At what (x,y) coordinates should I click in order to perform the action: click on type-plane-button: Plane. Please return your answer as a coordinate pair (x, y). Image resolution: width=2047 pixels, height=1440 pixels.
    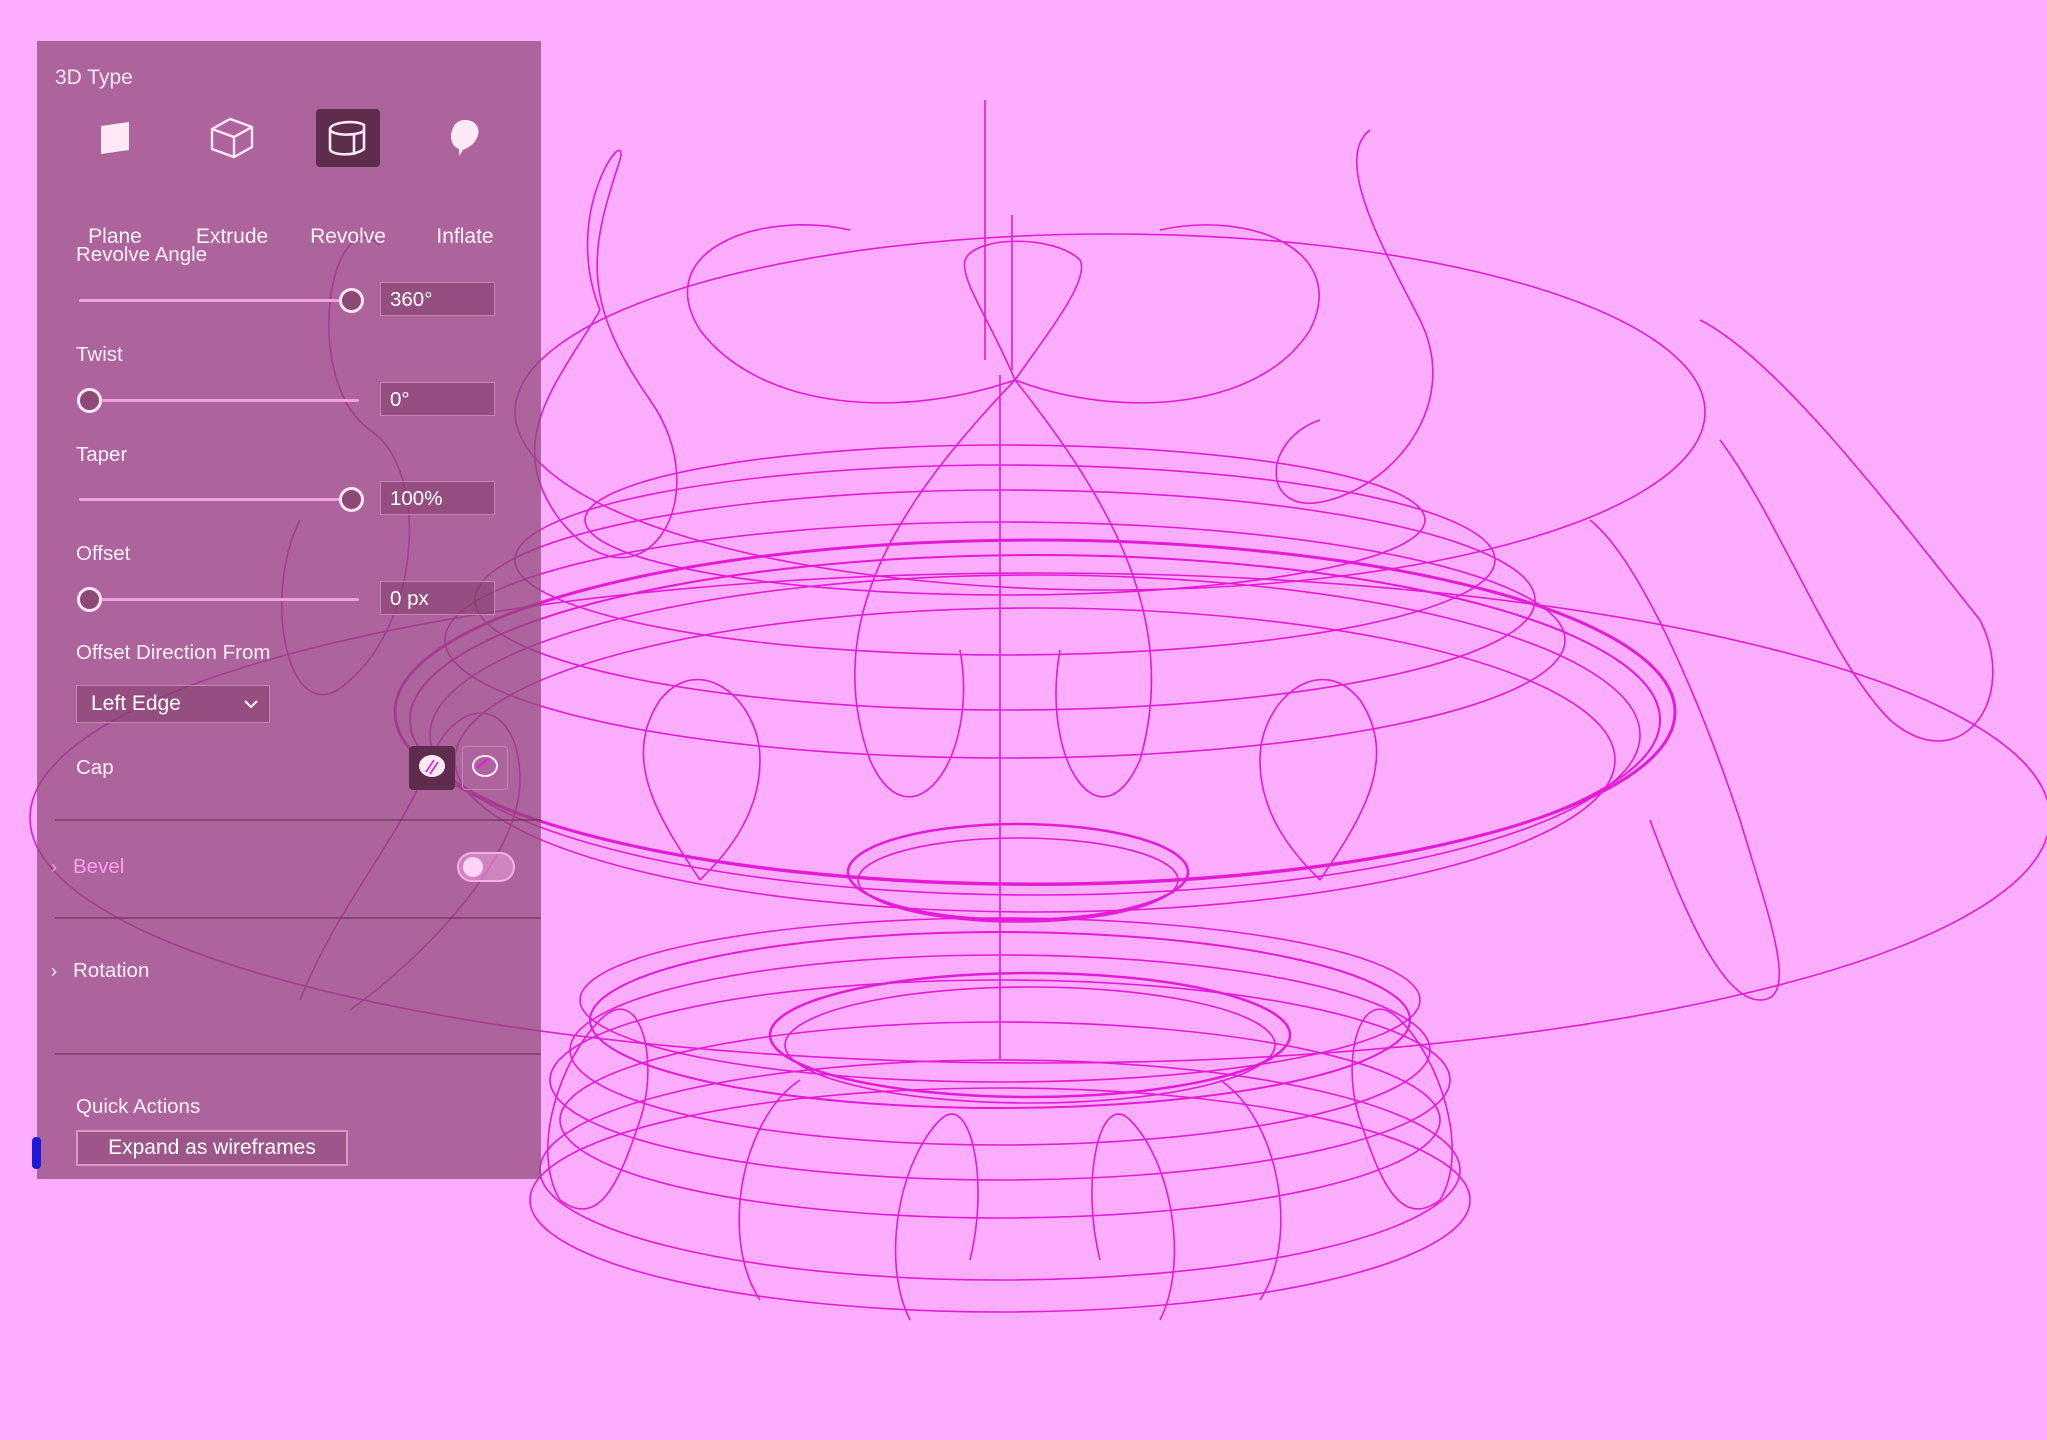
    Looking at the image, I should click on (115, 178).